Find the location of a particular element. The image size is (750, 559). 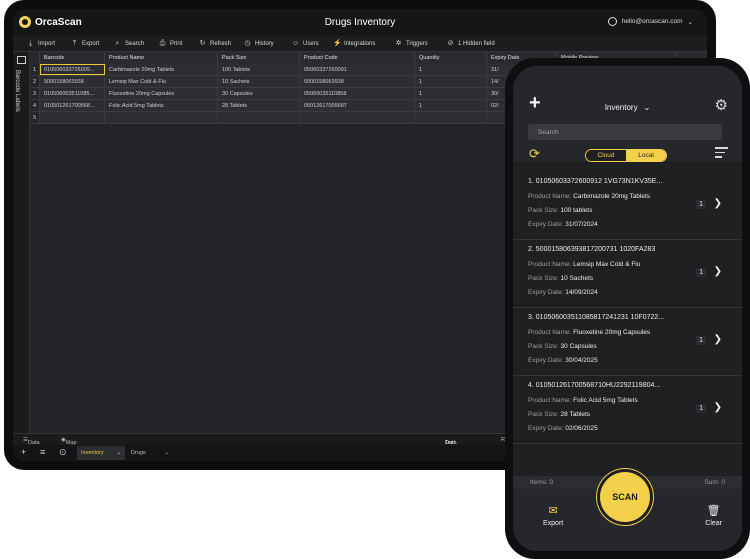

item-pack-size: Pack Size: 30 Capsules is located at coordinates (562, 346).